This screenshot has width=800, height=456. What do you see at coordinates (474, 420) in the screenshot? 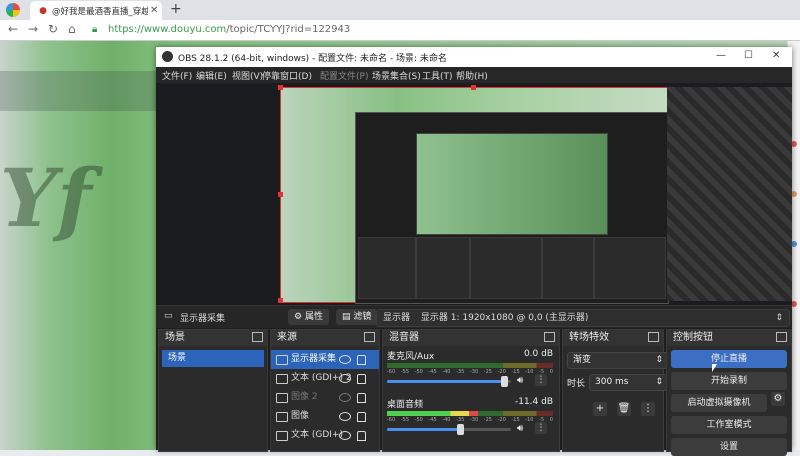
I see `tick-label: -30` at bounding box center [474, 420].